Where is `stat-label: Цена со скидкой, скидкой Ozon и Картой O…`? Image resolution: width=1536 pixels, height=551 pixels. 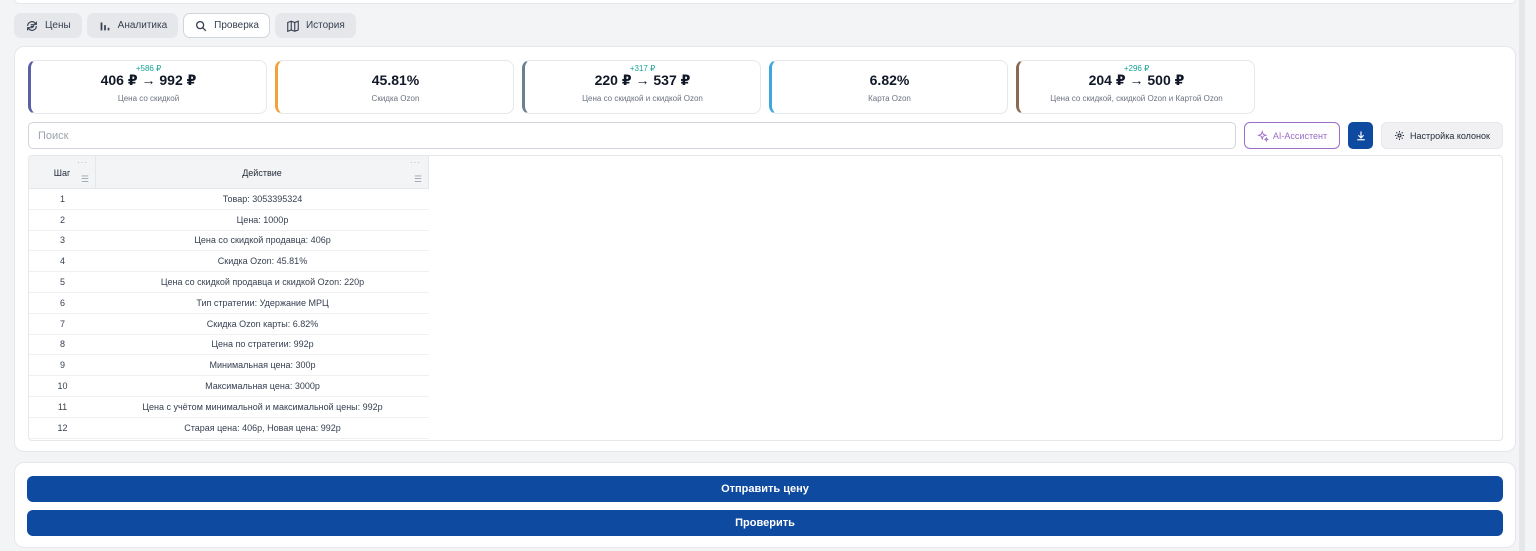
stat-label: Цена со скидкой, скидкой Ozon и Картой O… is located at coordinates (1136, 98).